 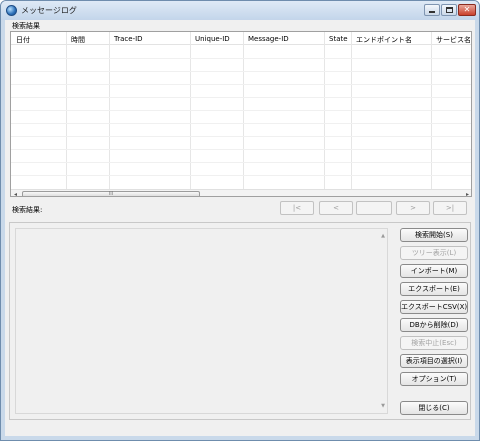 I want to click on results-section-title: 検索結果, so click(x=26, y=26).